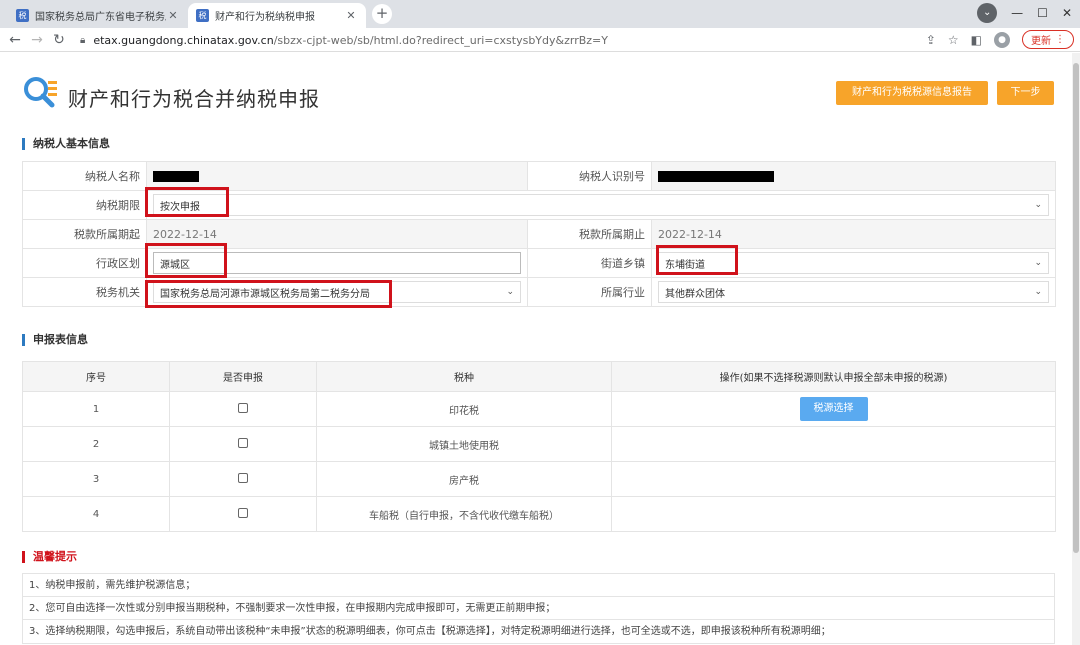  Describe the element at coordinates (853, 176) in the screenshot. I see `taxpayer-id-value` at that location.